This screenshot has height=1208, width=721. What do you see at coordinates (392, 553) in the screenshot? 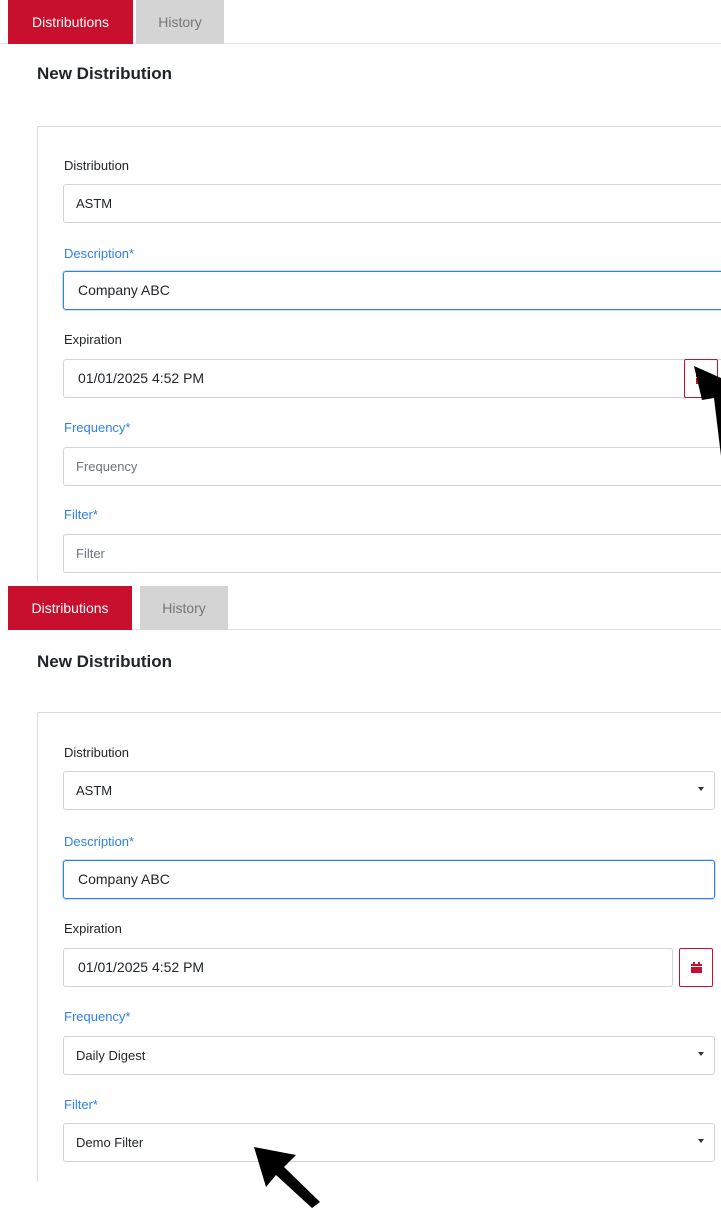
I see `filter-select: Filter` at bounding box center [392, 553].